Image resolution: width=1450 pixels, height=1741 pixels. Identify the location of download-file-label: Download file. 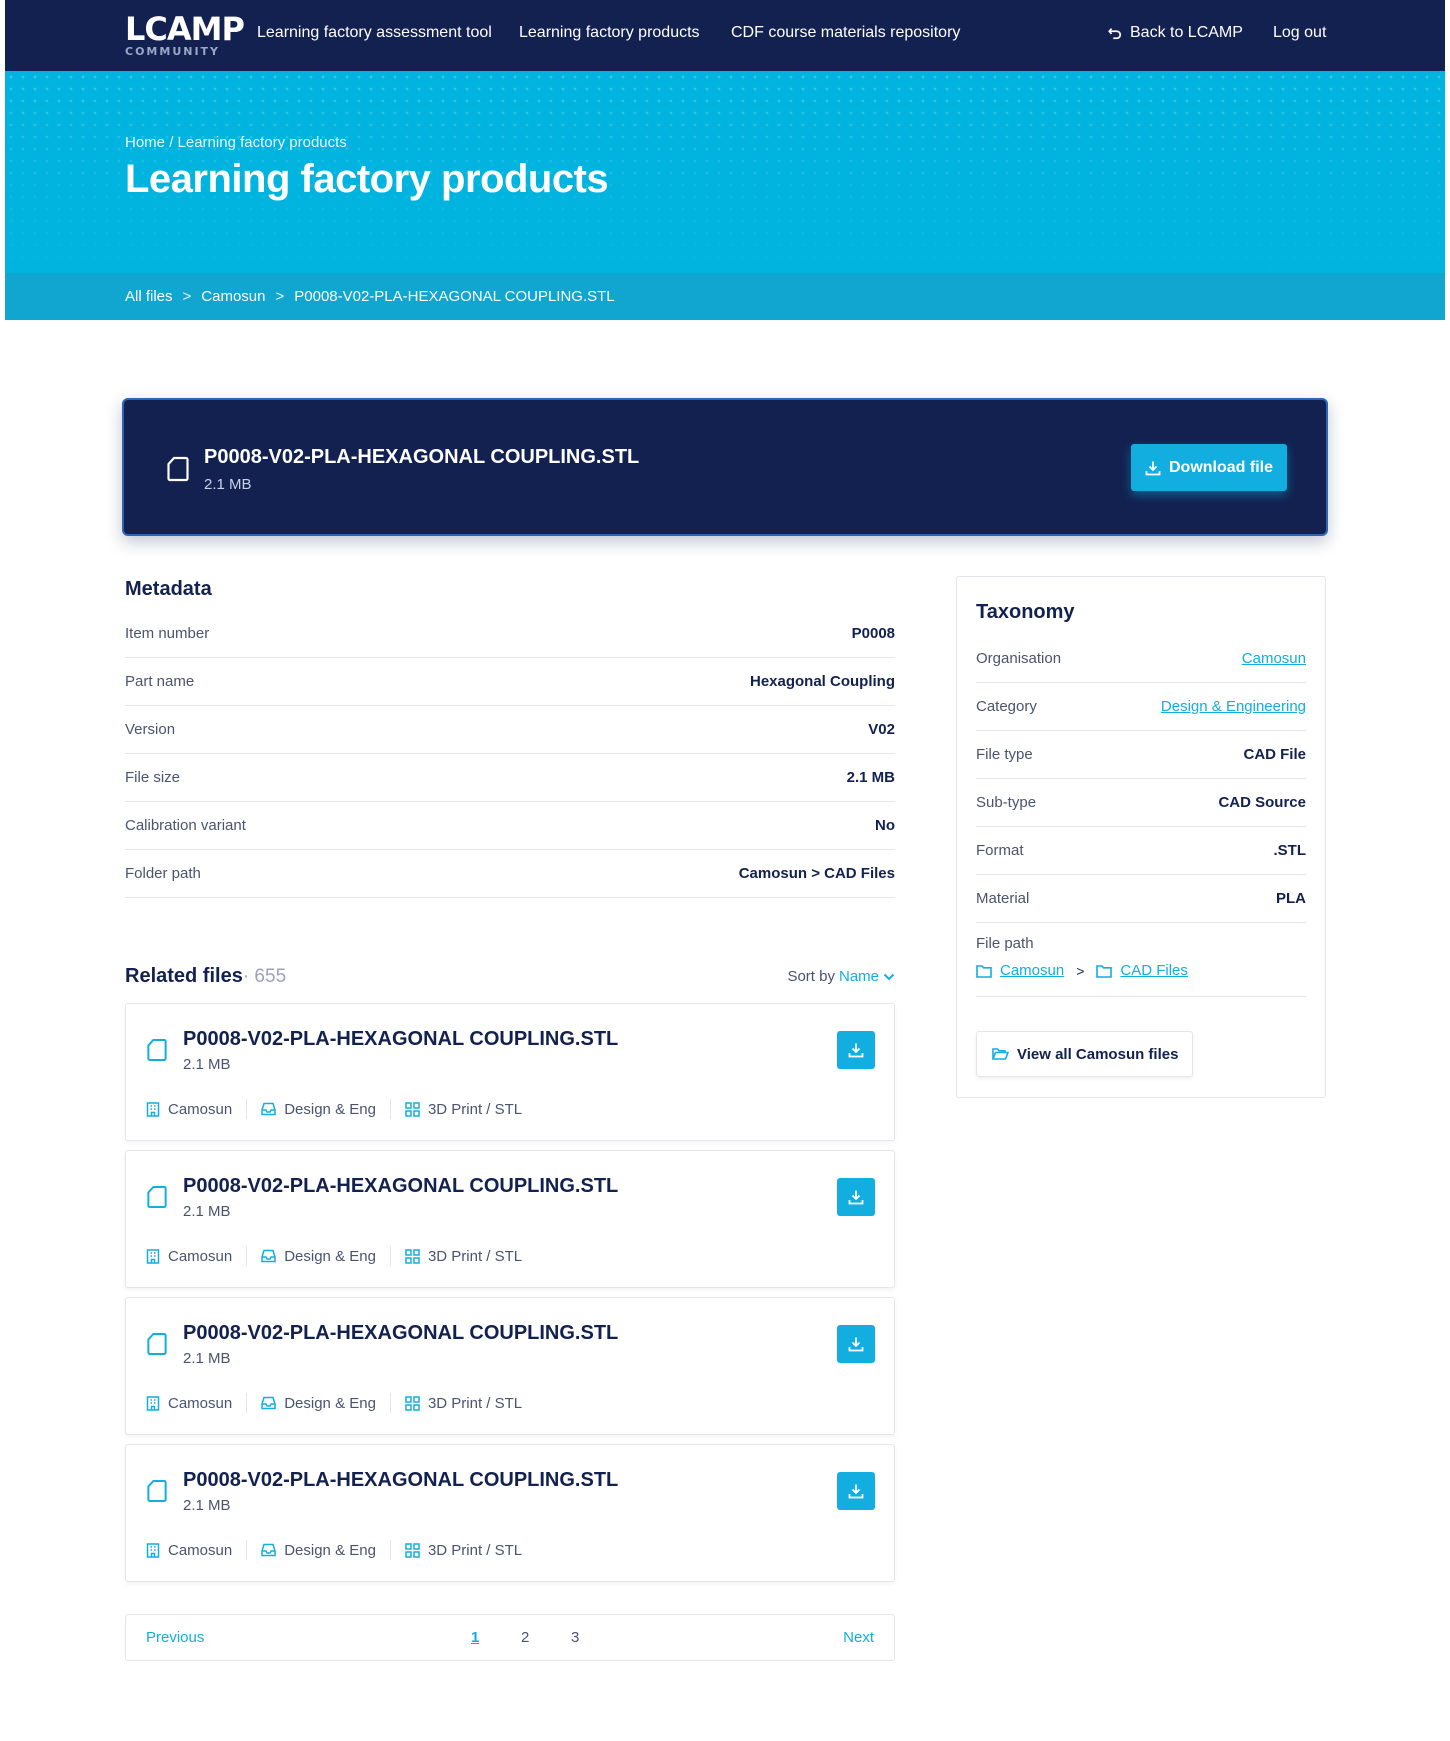
(1221, 467).